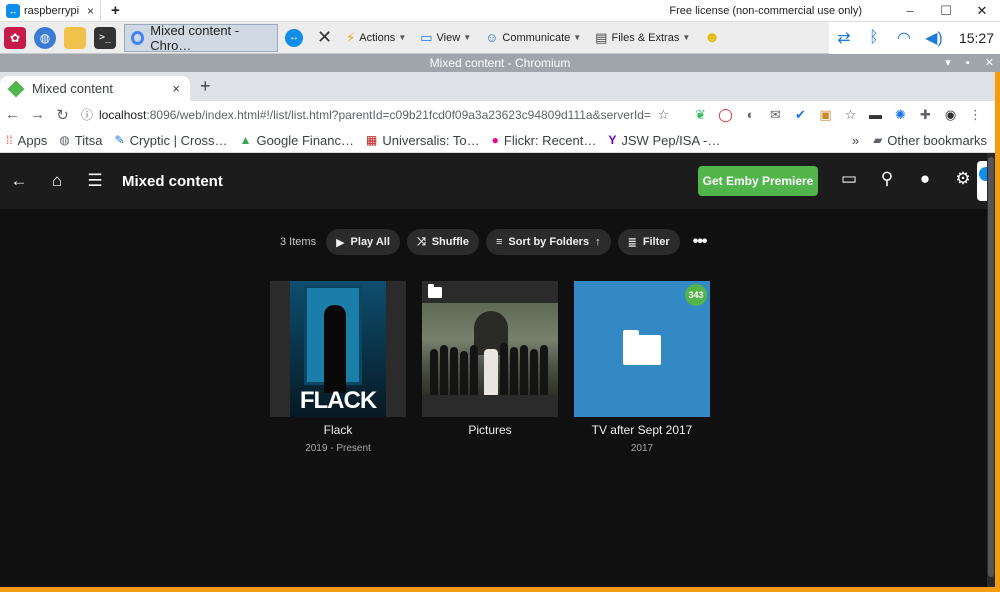 The height and width of the screenshot is (592, 1000). Describe the element at coordinates (499, 242) in the screenshot. I see `sort-icon: ≡` at that location.